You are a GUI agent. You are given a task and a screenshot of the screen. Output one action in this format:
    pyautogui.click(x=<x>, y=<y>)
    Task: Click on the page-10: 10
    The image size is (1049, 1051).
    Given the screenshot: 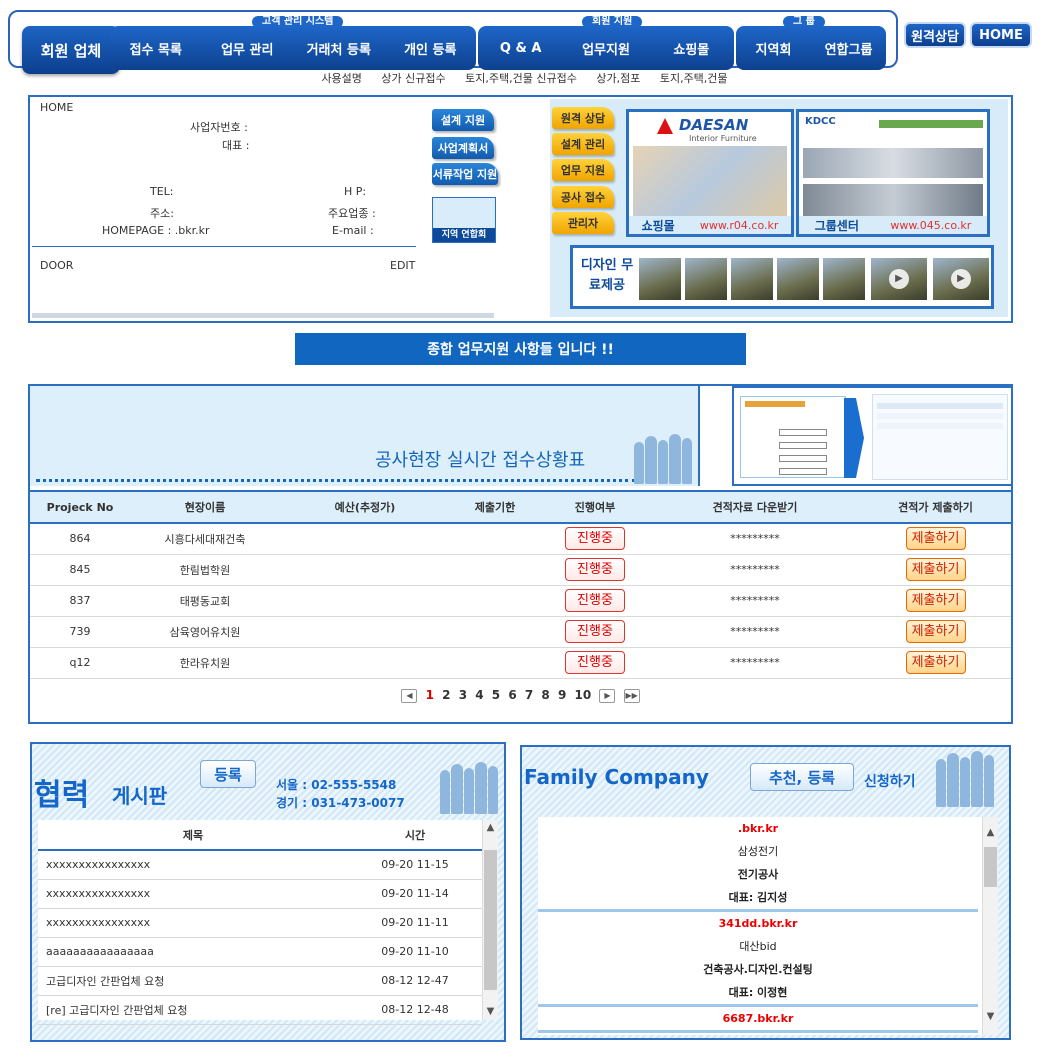 What is the action you would take?
    pyautogui.click(x=583, y=695)
    